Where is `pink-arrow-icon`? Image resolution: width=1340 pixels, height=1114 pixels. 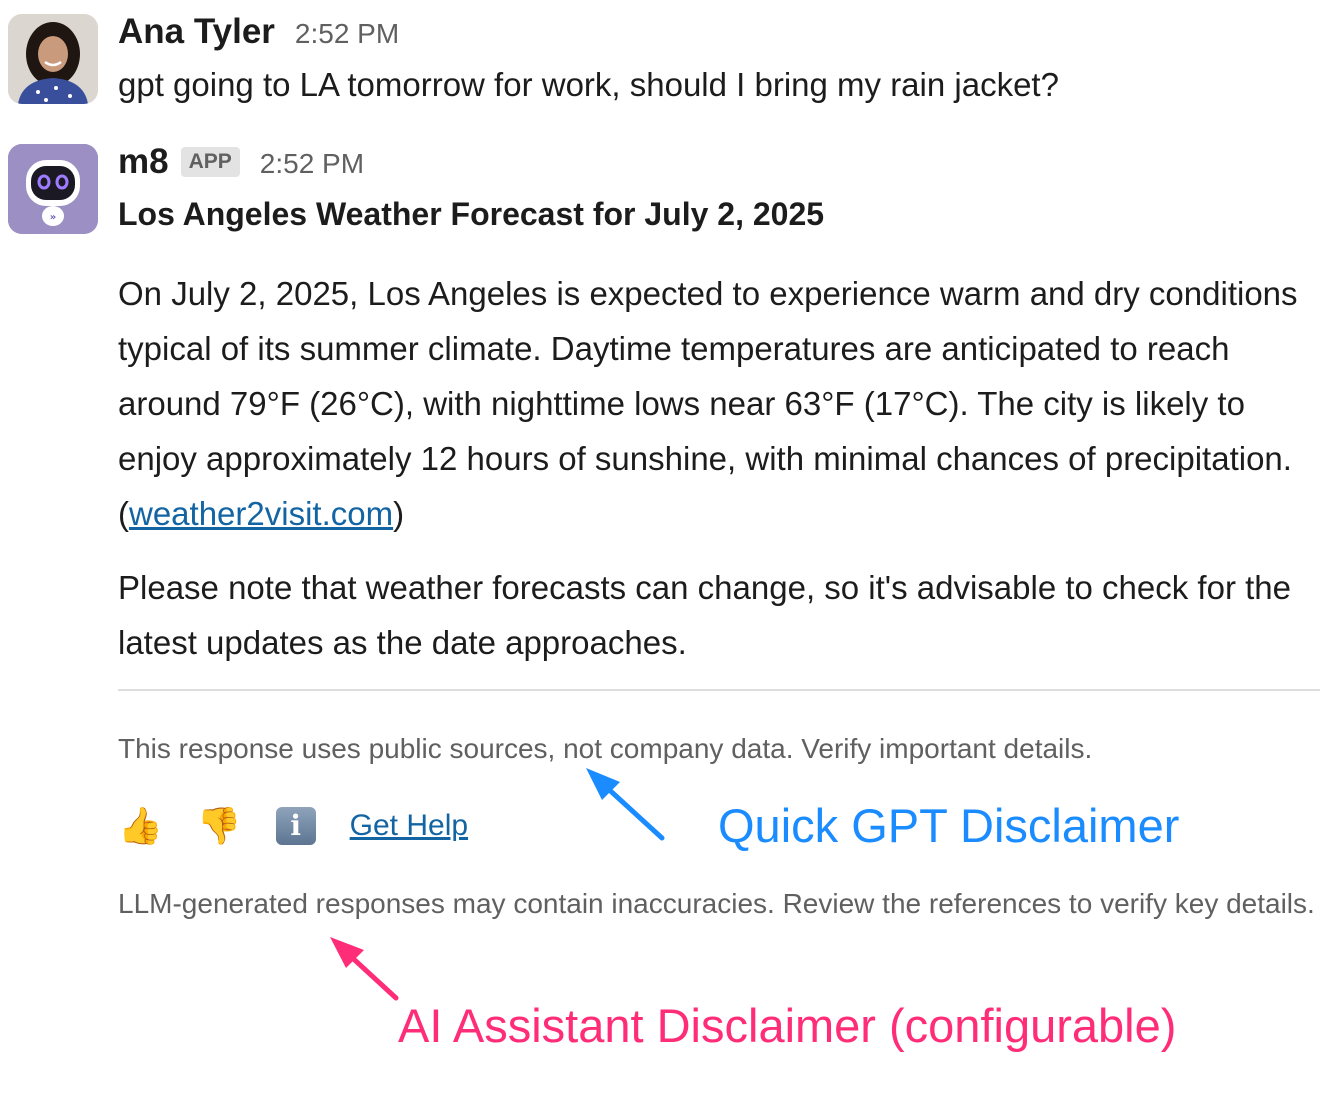
pink-arrow-icon is located at coordinates (364, 969).